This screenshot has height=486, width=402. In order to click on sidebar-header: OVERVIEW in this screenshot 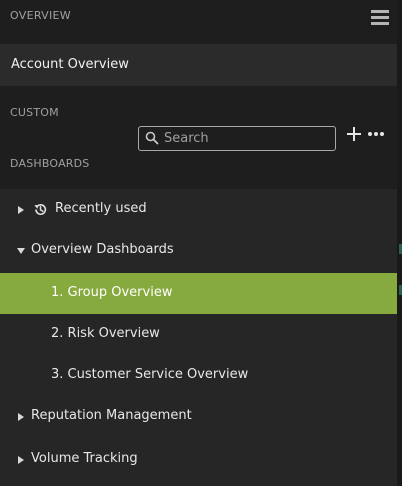, I will do `click(198, 22)`.